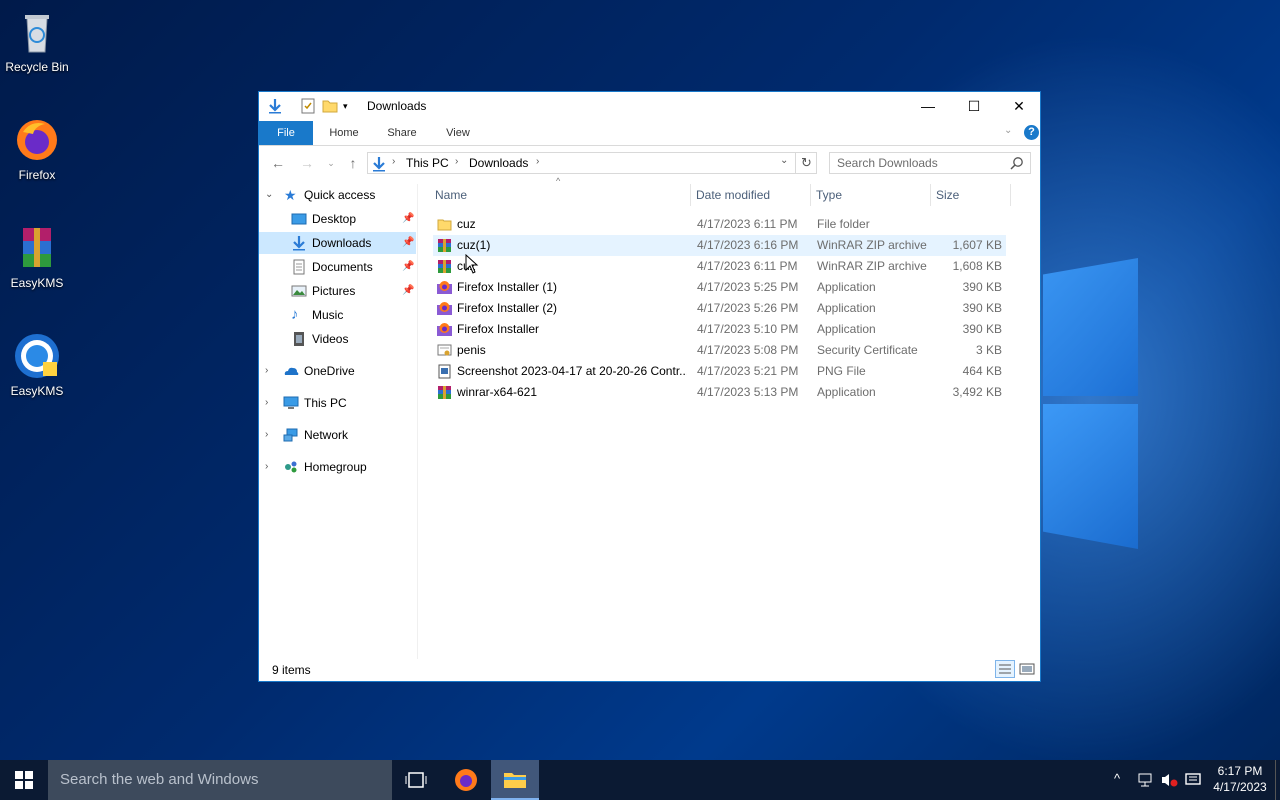  Describe the element at coordinates (337, 291) in the screenshot. I see `nav-pictures: Pictures 📌` at that location.